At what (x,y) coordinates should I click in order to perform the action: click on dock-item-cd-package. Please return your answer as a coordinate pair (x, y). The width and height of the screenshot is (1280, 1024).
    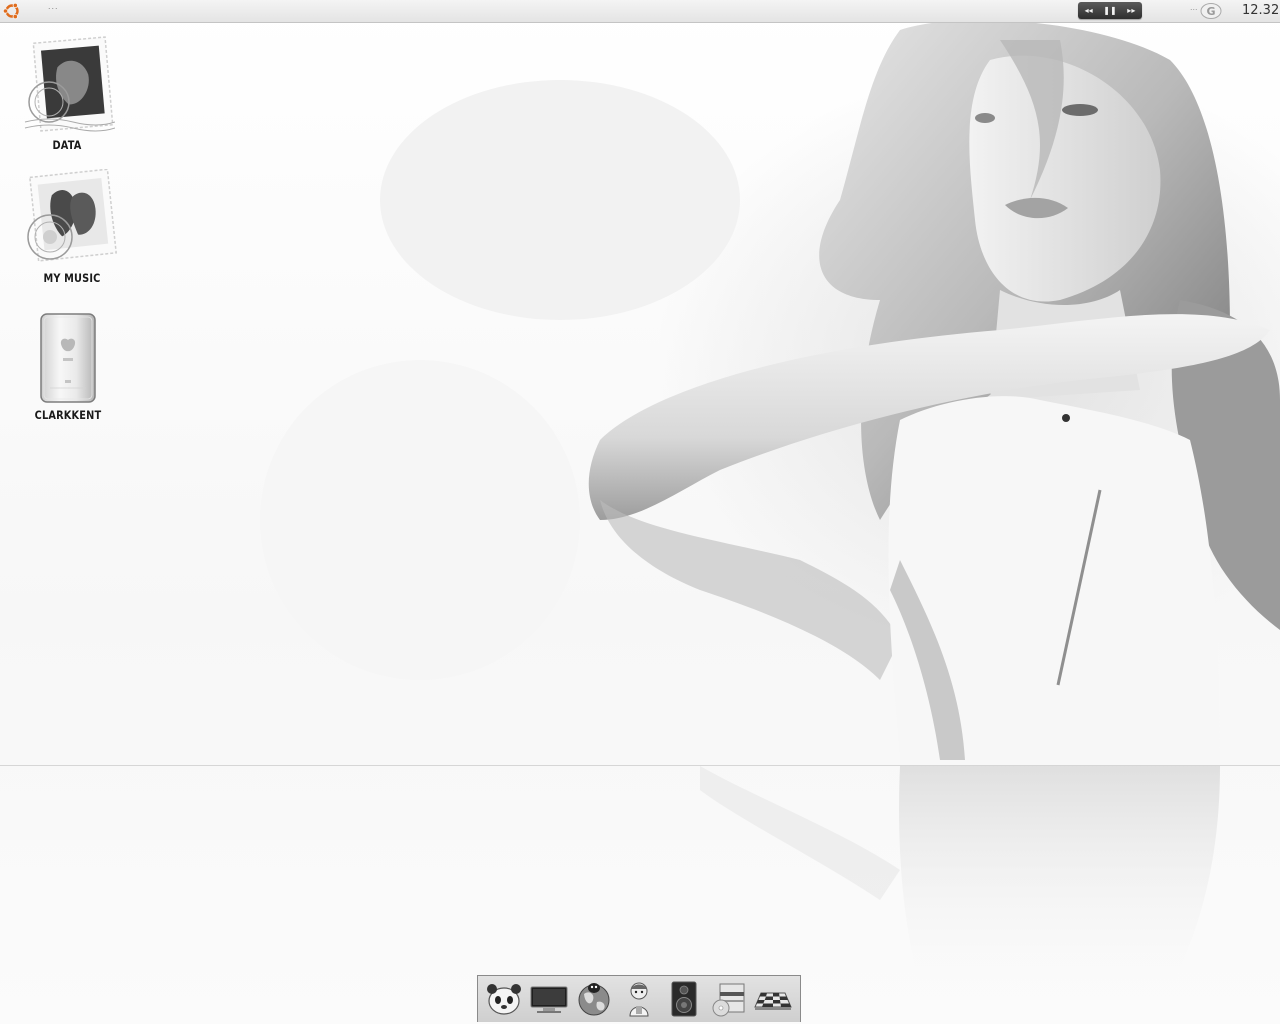
    Looking at the image, I should click on (729, 999).